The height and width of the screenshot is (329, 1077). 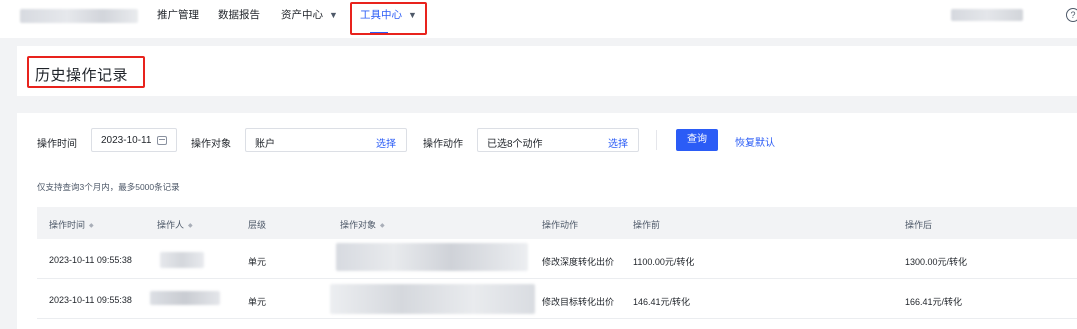 I want to click on column-header-operator: 操作人 ◆, so click(x=175, y=224).